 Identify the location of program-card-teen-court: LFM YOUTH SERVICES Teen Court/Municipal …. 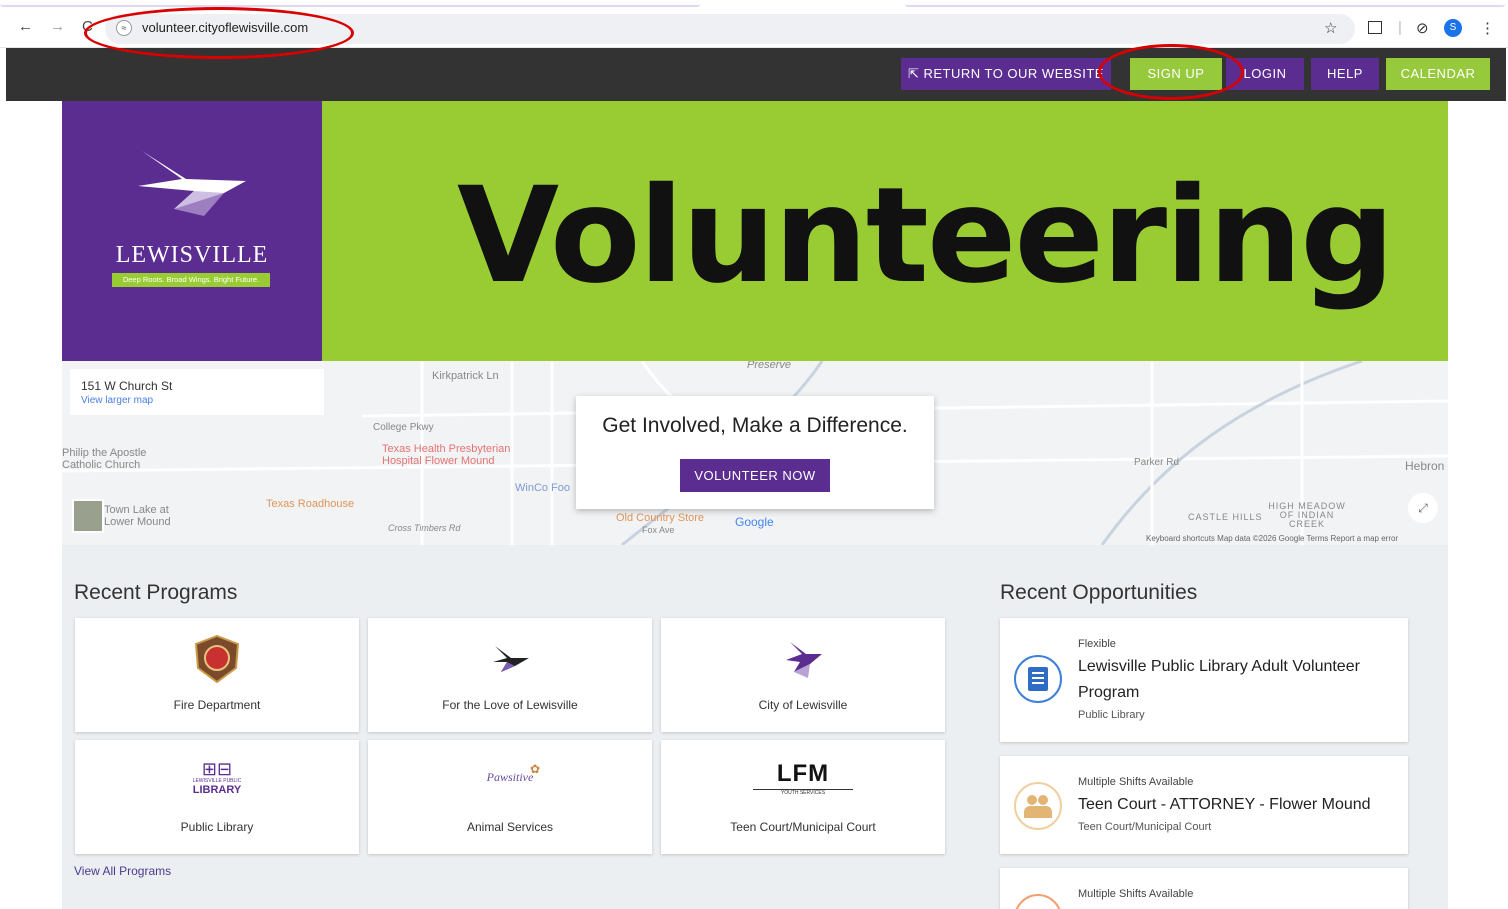
(803, 797).